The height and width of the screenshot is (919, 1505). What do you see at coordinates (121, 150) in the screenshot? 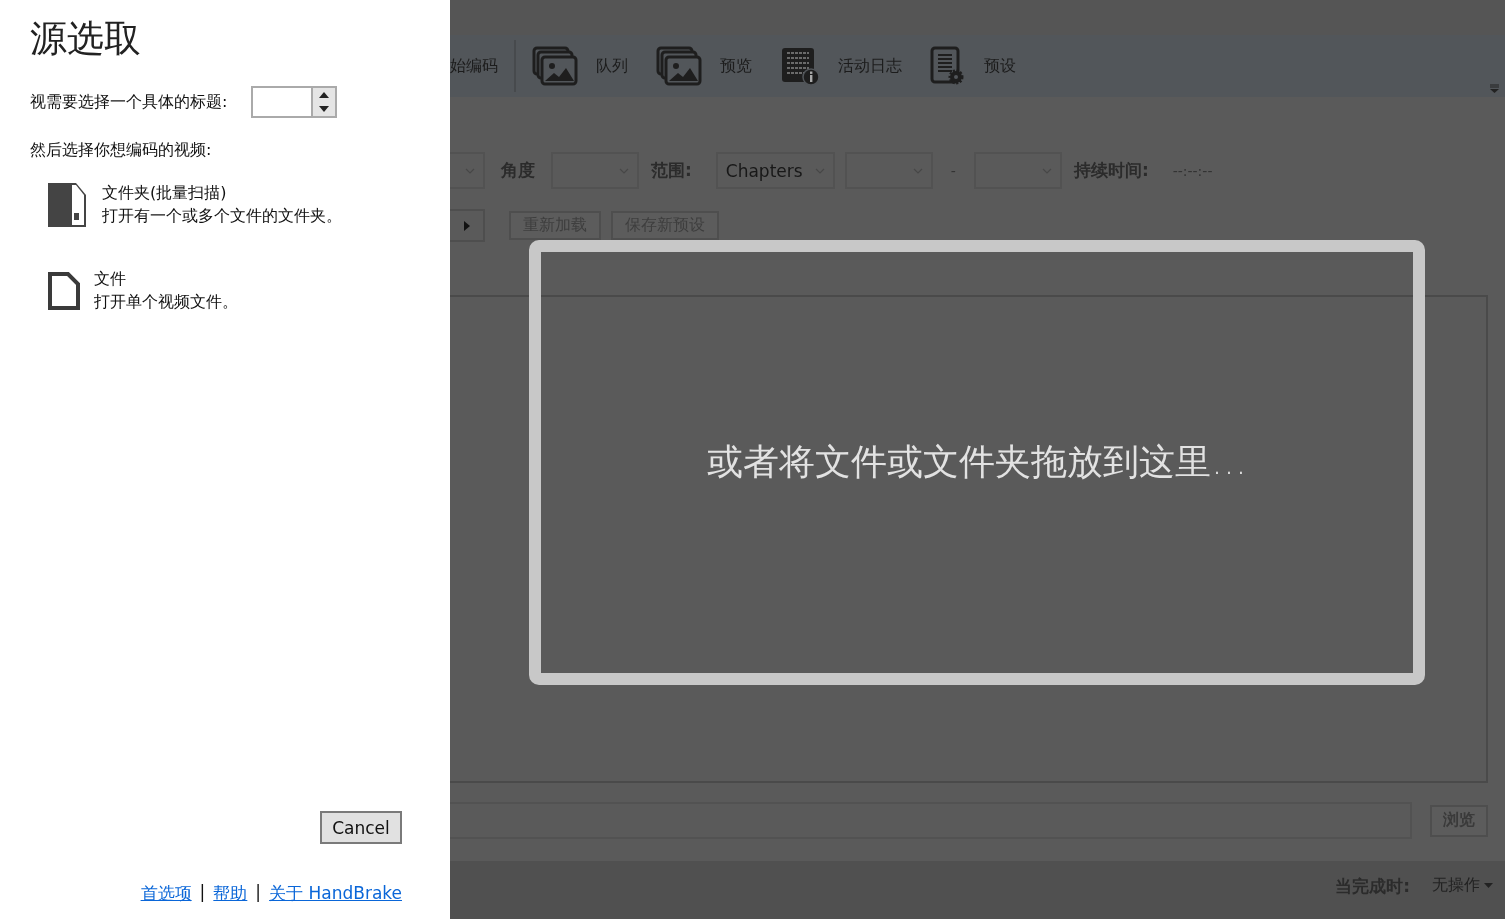
I see `video-prompt: 然后选择你想编码的视频:` at bounding box center [121, 150].